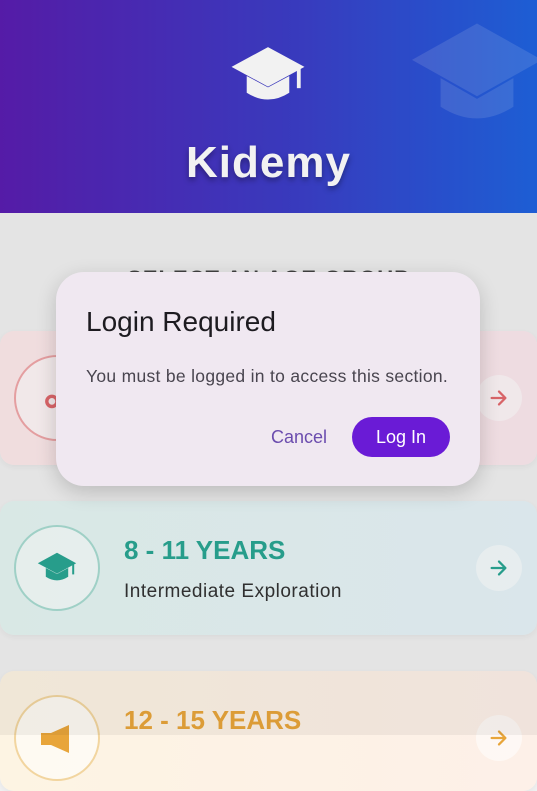  What do you see at coordinates (401, 437) in the screenshot?
I see `log-in-button: Log In` at bounding box center [401, 437].